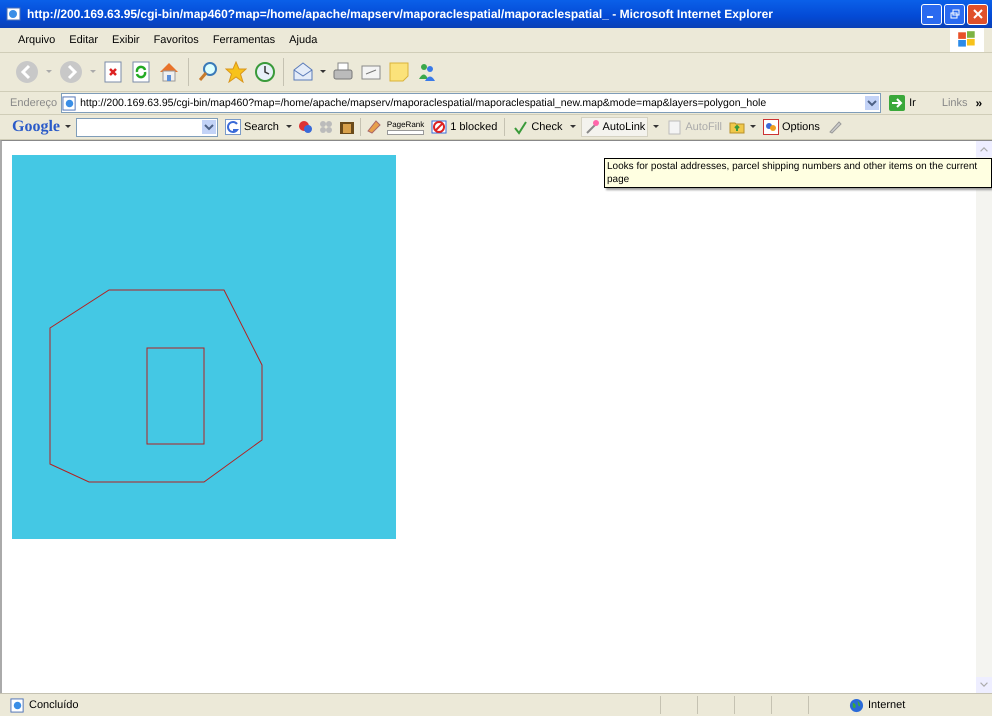 This screenshot has width=992, height=716. I want to click on menu-item: Favoritos, so click(176, 40).